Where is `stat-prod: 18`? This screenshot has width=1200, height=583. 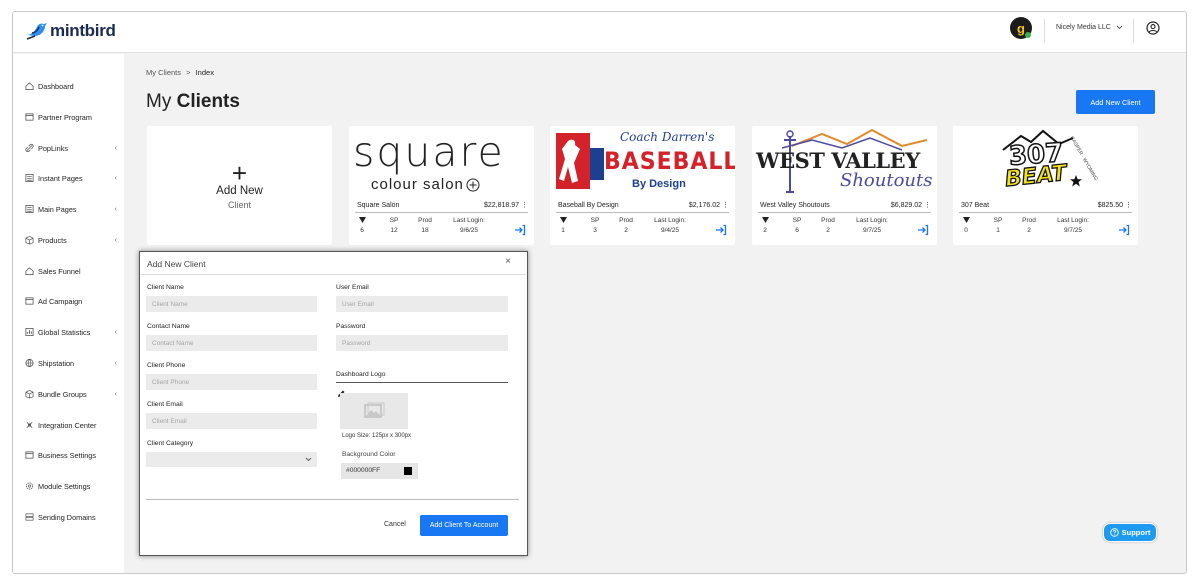 stat-prod: 18 is located at coordinates (425, 230).